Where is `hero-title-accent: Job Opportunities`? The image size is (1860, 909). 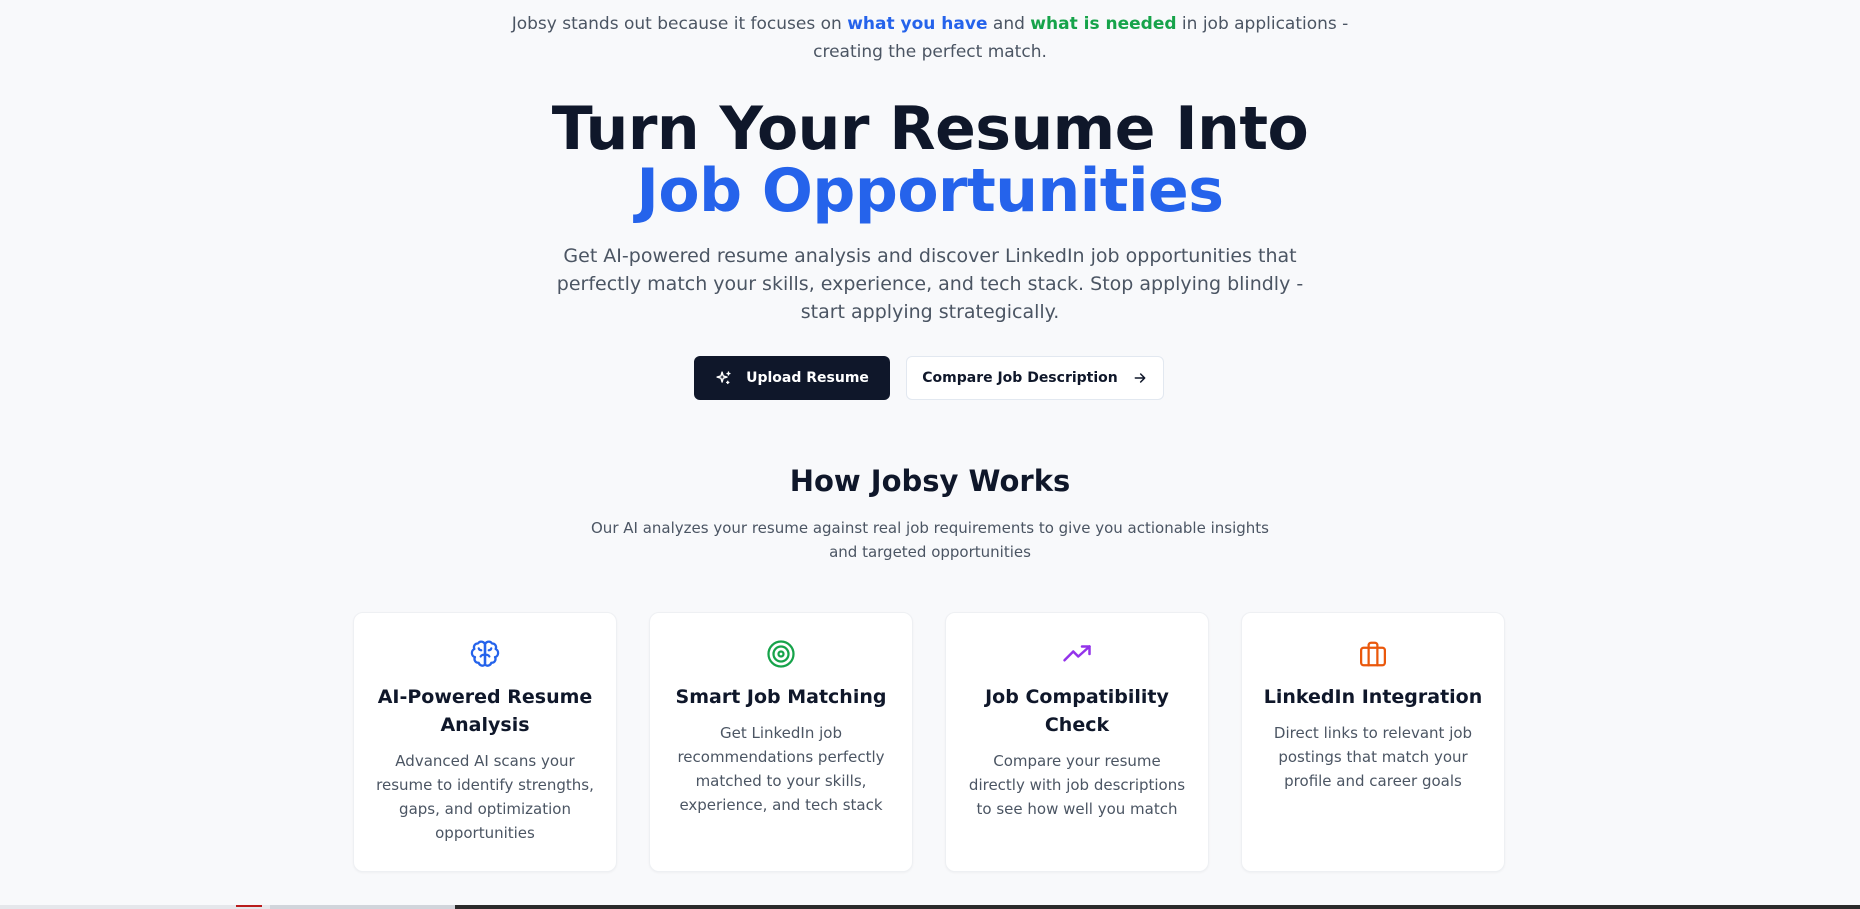 hero-title-accent: Job Opportunities is located at coordinates (930, 191).